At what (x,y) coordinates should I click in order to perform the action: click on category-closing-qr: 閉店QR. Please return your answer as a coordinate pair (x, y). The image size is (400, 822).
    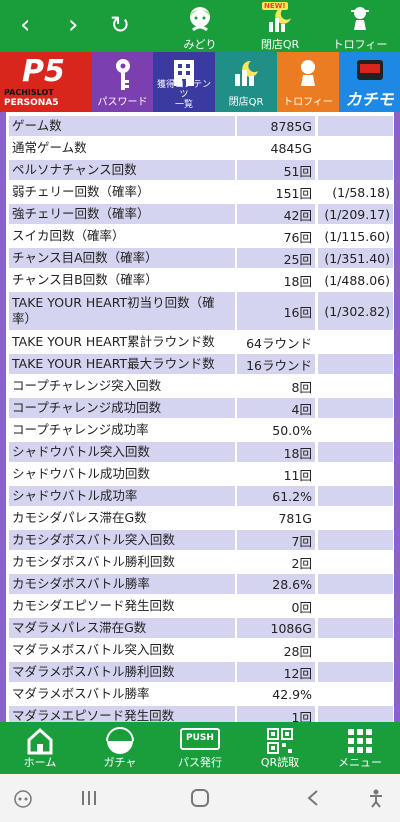
    Looking at the image, I should click on (246, 82).